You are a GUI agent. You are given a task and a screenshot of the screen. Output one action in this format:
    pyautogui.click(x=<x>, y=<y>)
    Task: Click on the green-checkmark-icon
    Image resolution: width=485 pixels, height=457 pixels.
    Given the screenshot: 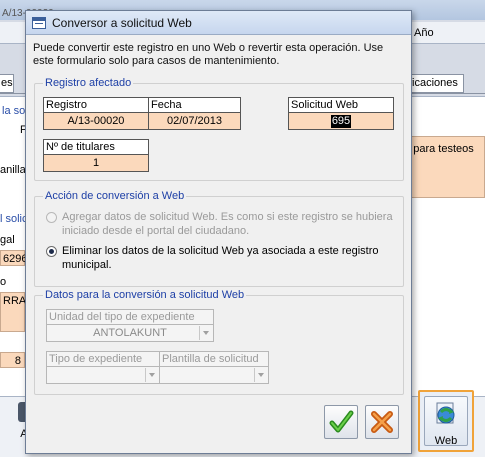 What is the action you would take?
    pyautogui.click(x=341, y=421)
    